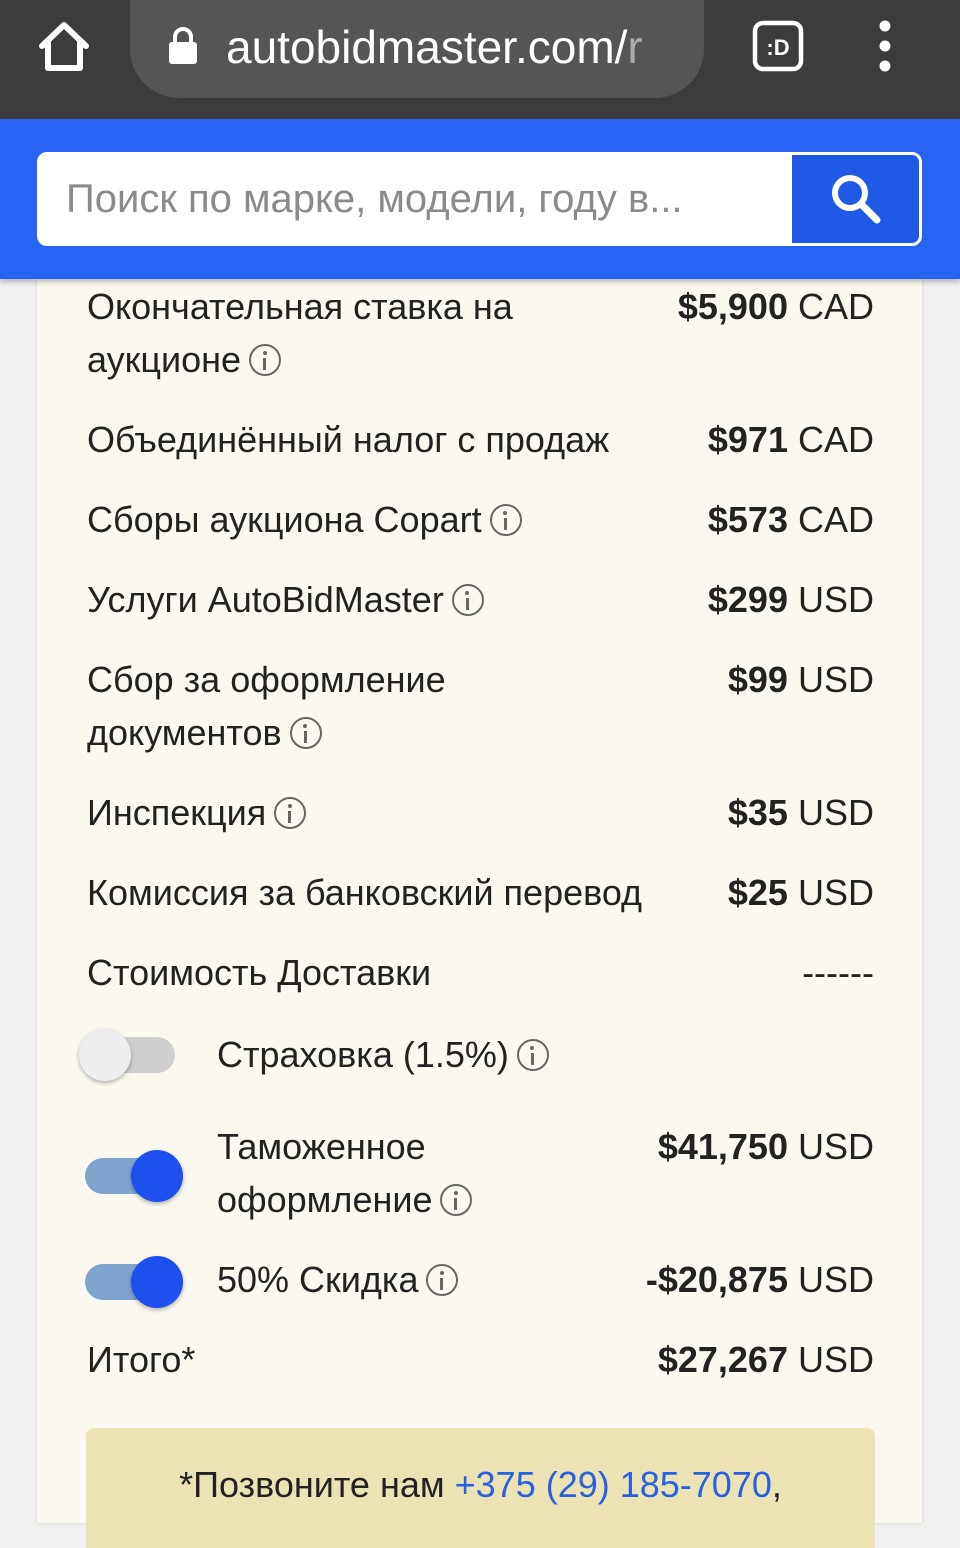 This screenshot has width=960, height=1548. What do you see at coordinates (885, 46) in the screenshot?
I see `kebab-menu-icon` at bounding box center [885, 46].